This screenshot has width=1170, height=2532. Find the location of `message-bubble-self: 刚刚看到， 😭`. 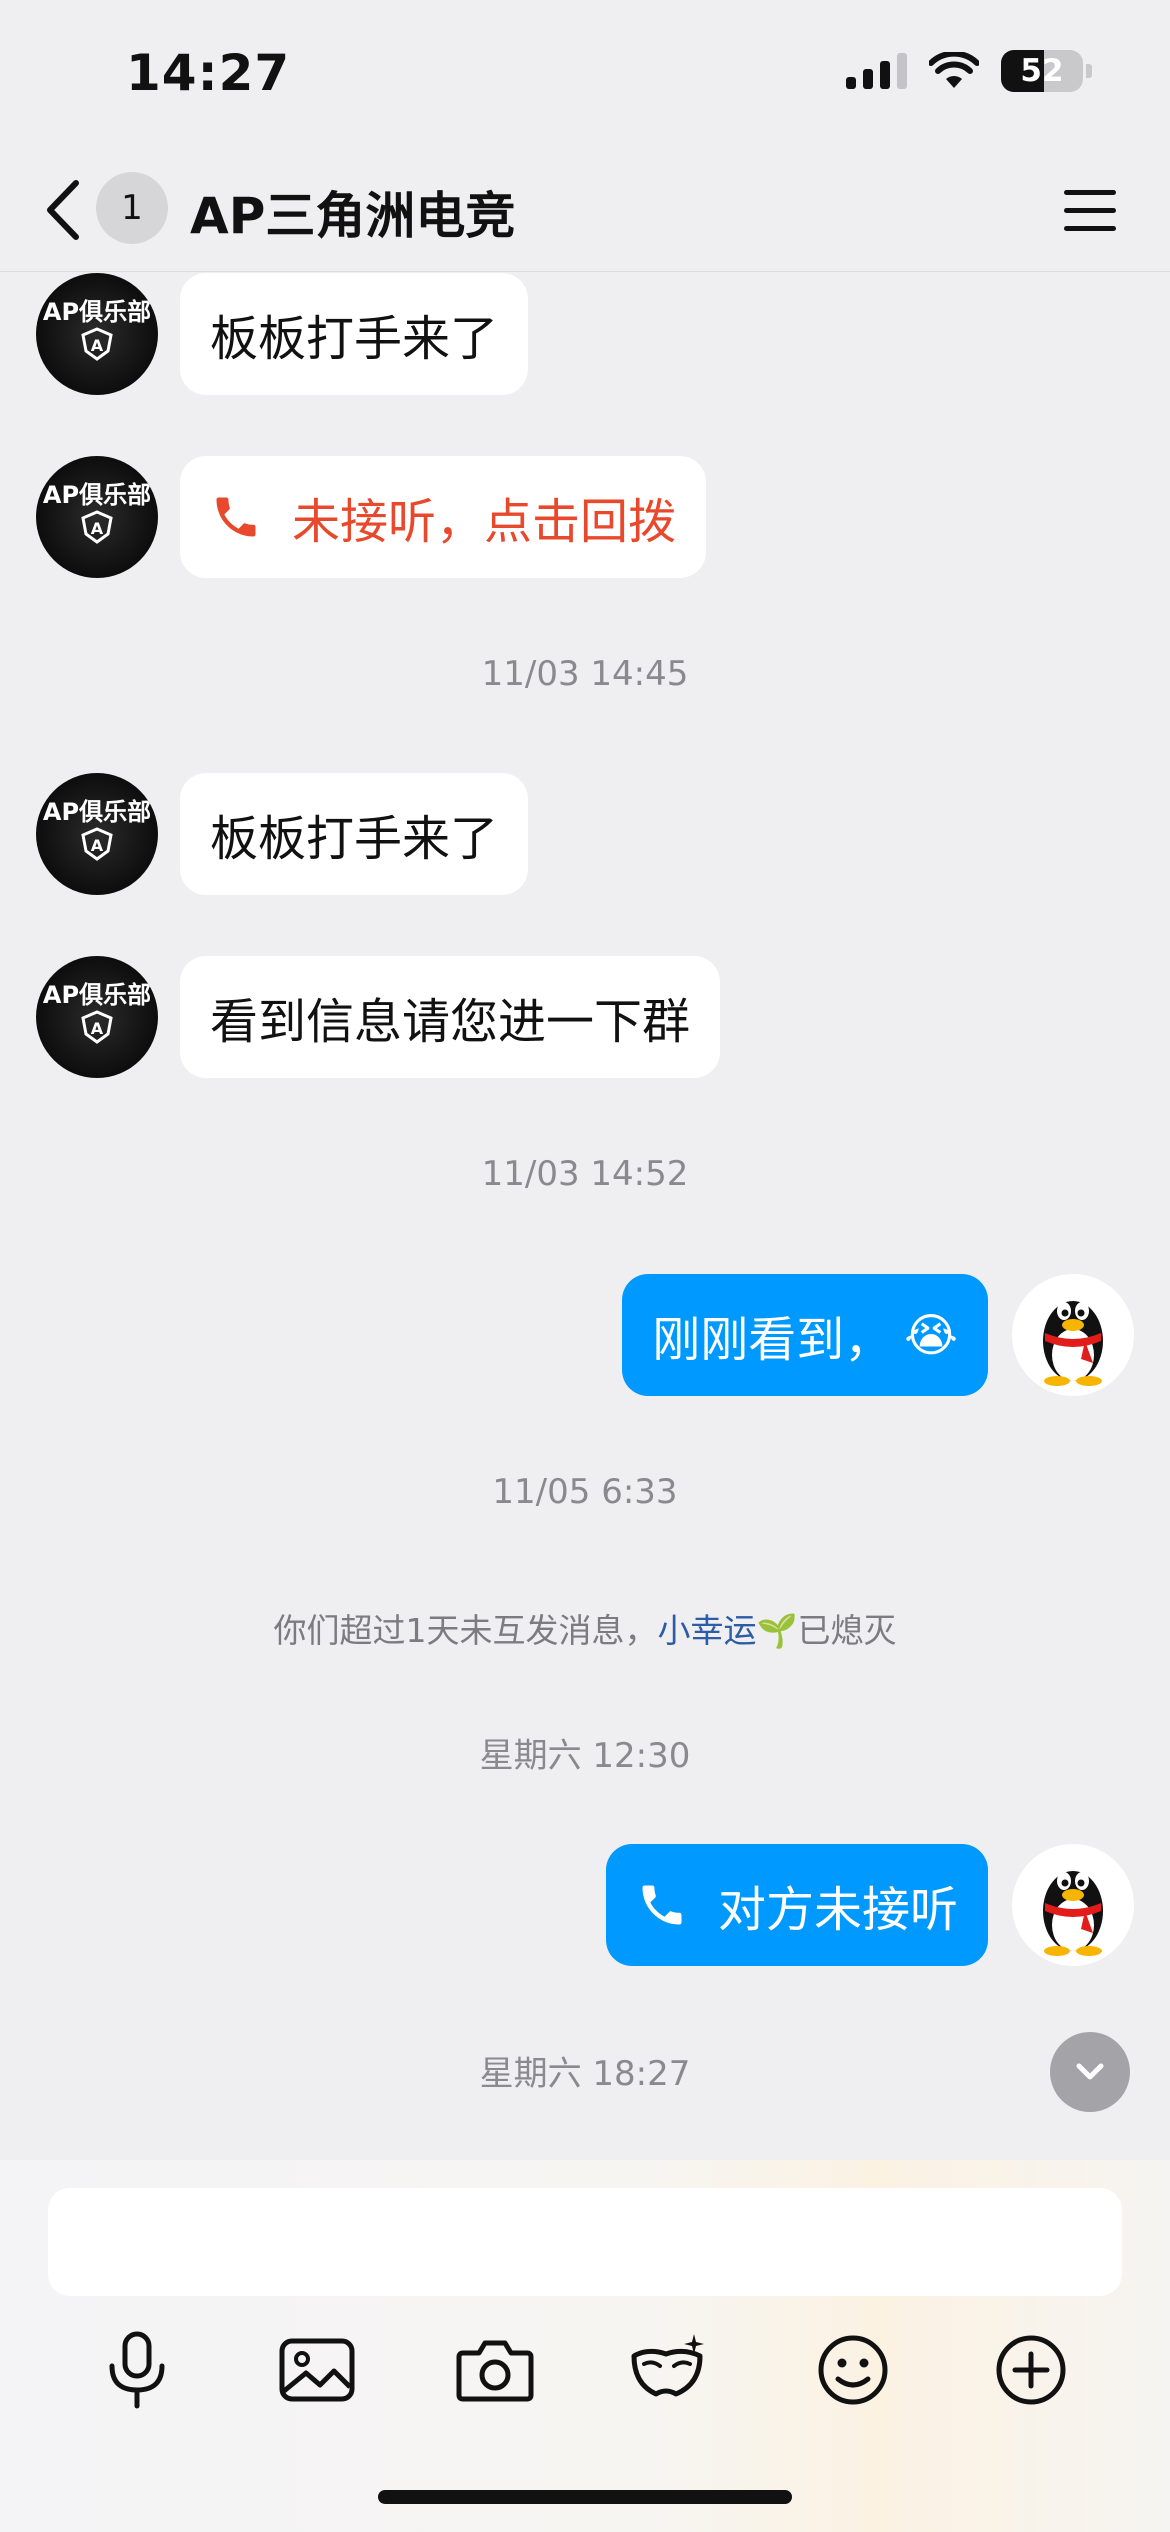

message-bubble-self: 刚刚看到， 😭 is located at coordinates (805, 1335).